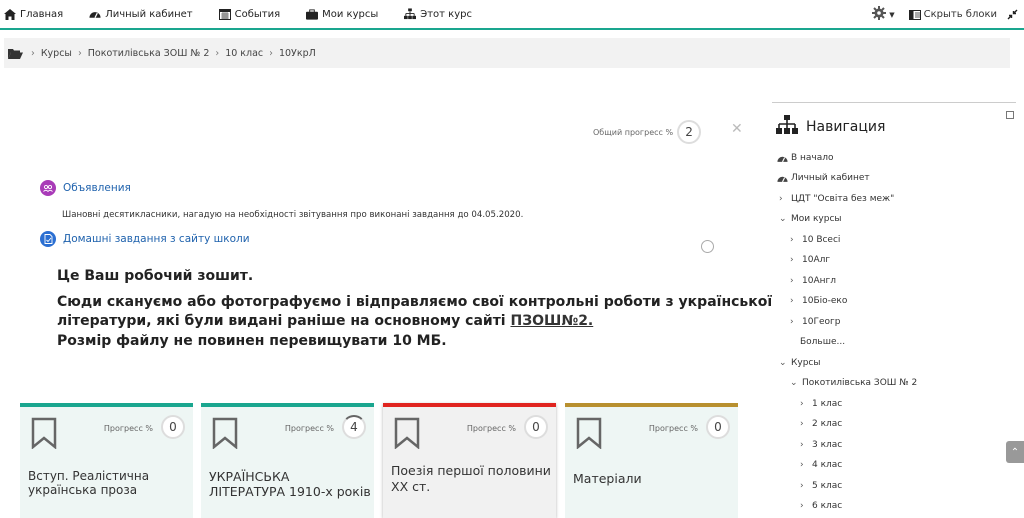 The width and height of the screenshot is (1024, 518). I want to click on nav-course-item: › 10Геогр, so click(815, 322).